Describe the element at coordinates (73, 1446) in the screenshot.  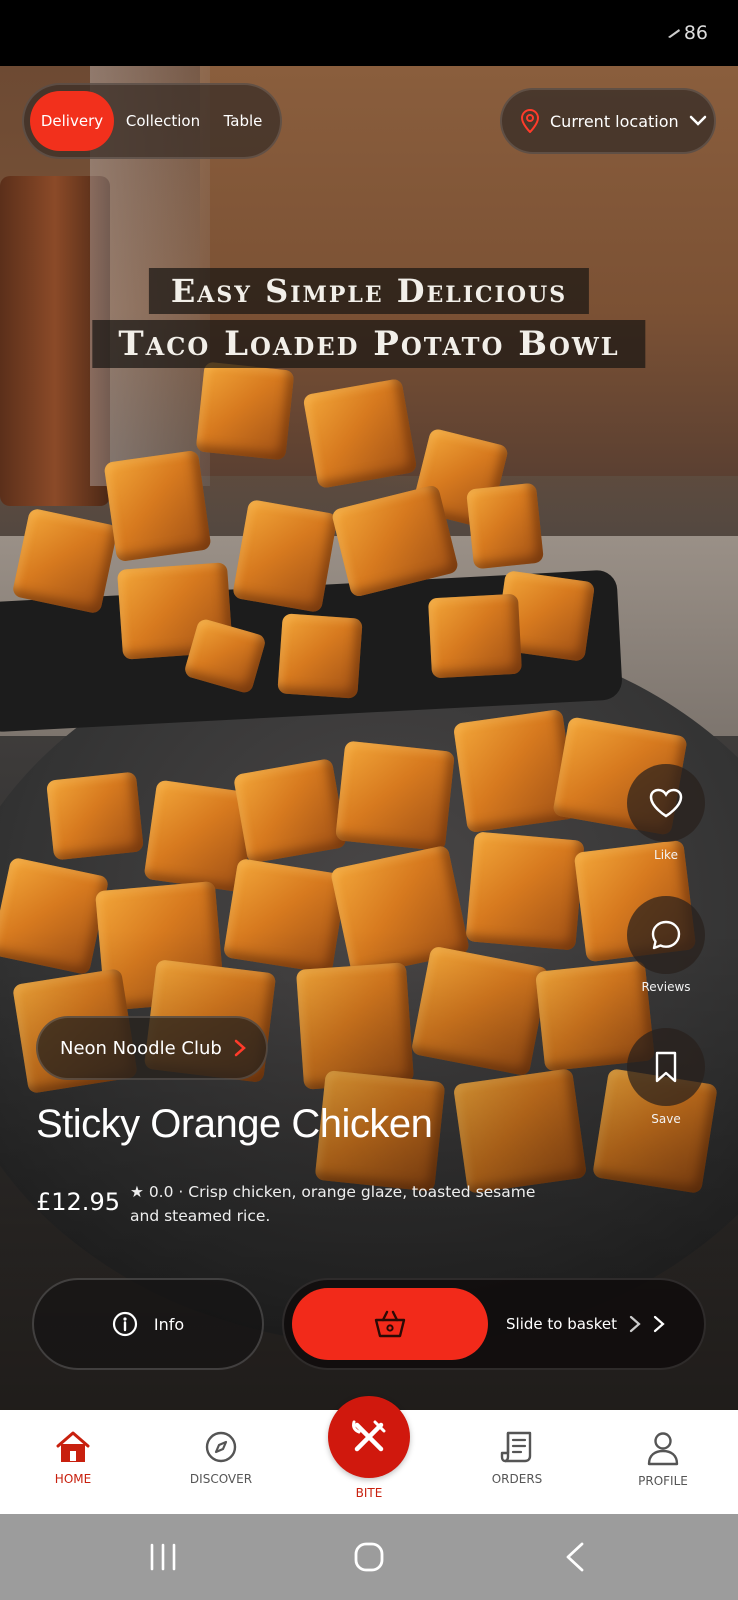
I see `home-icon` at that location.